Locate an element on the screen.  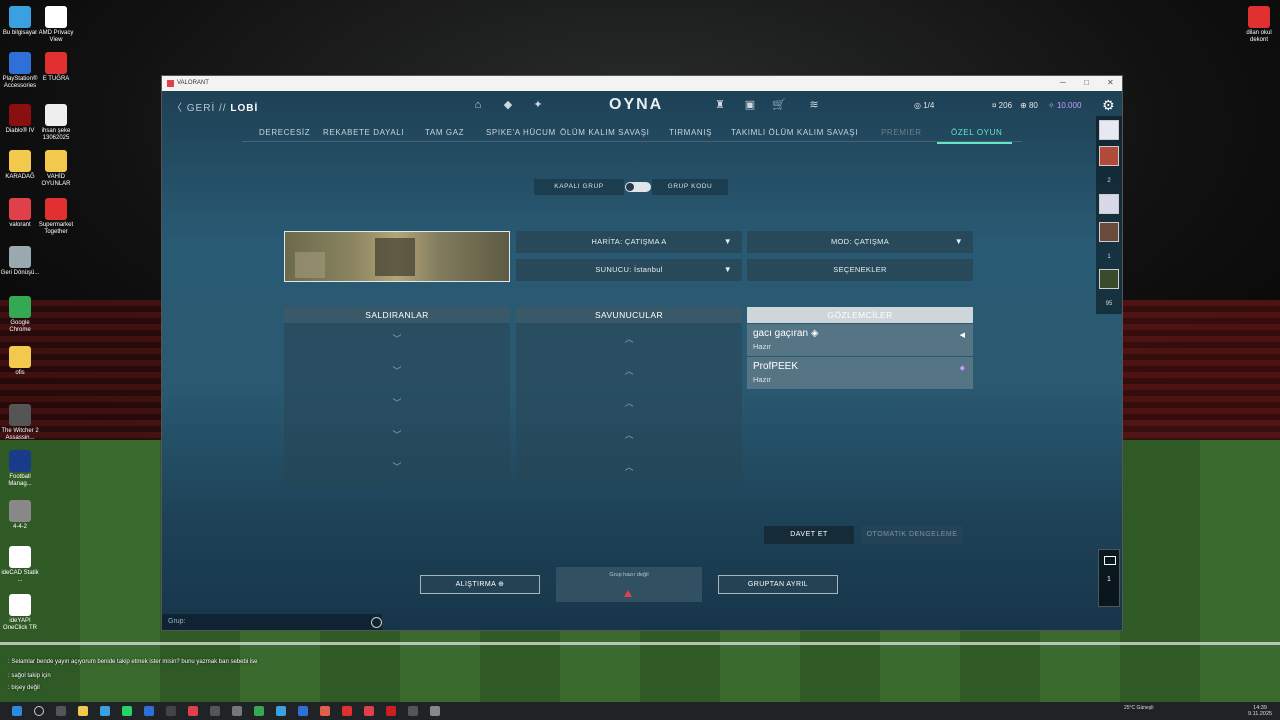
window-titlebar: VALORANT ─ □ ✕ is located at coordinates (642, 83).